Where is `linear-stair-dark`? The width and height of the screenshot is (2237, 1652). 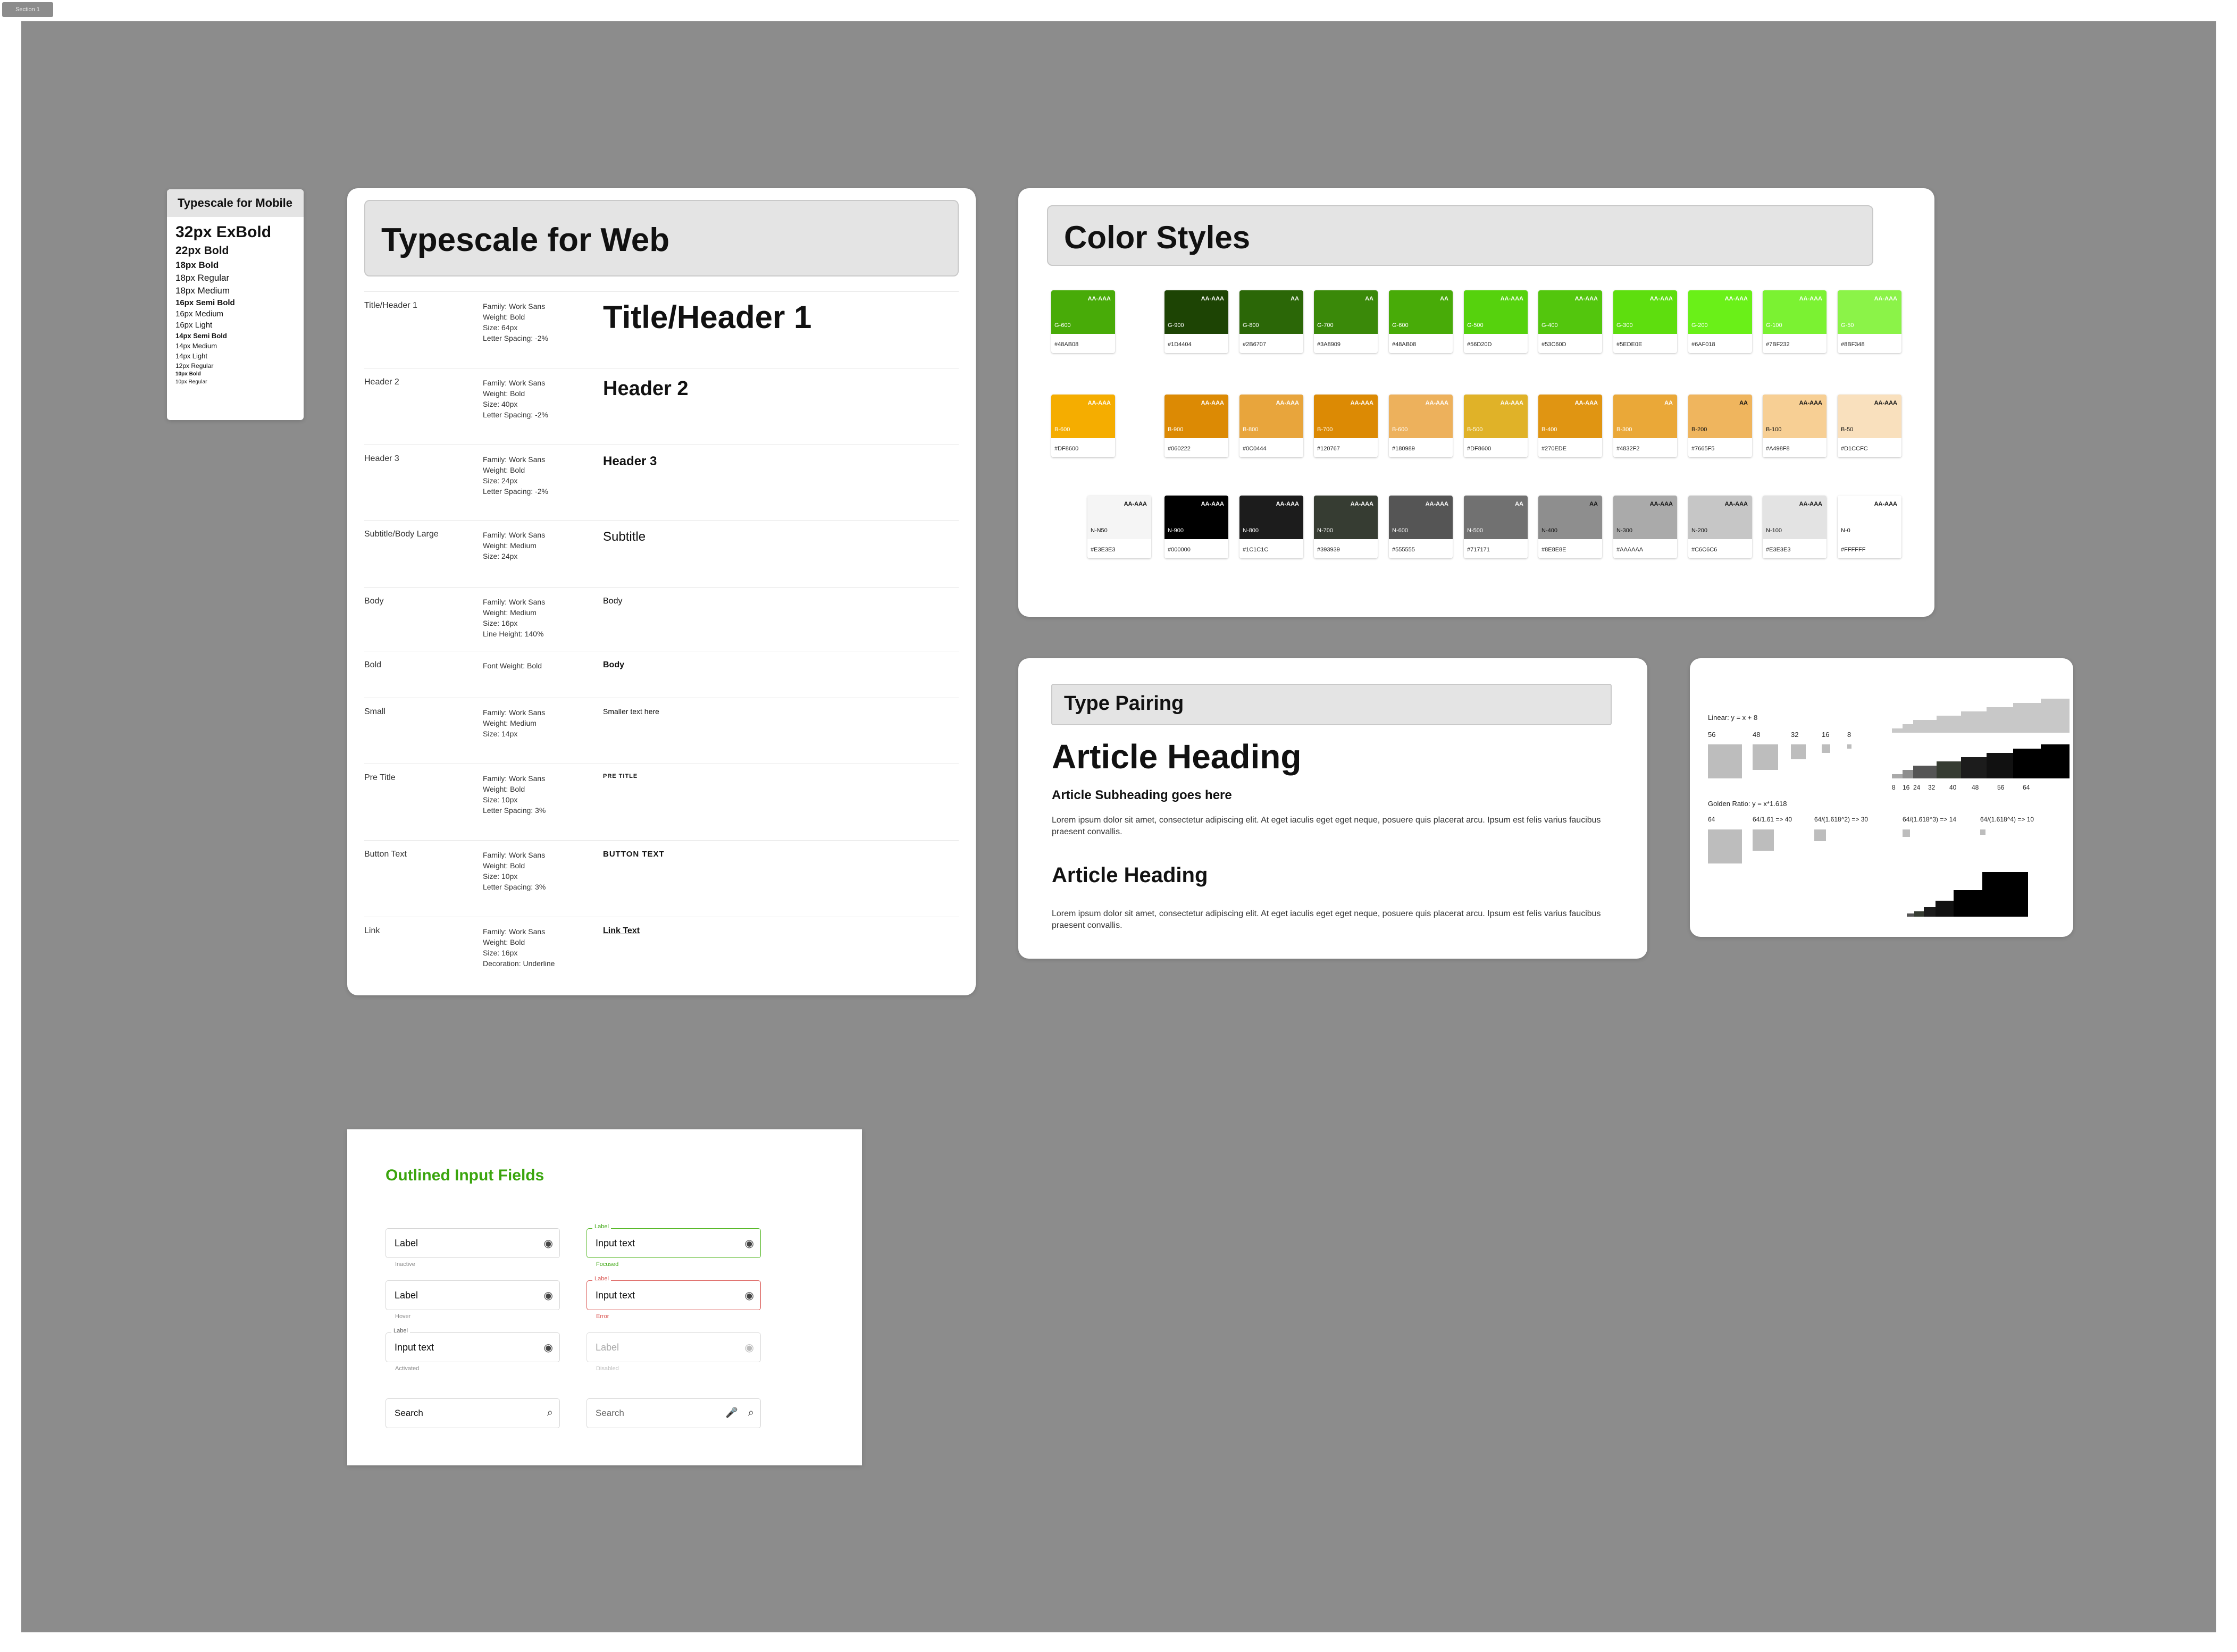 linear-stair-dark is located at coordinates (1949, 770).